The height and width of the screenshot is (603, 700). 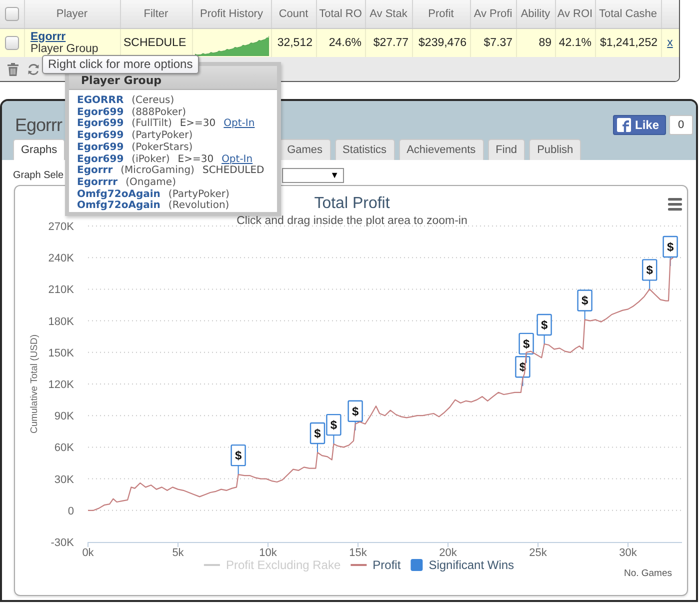 What do you see at coordinates (61, 227) in the screenshot?
I see `y-axis-label: 270K` at bounding box center [61, 227].